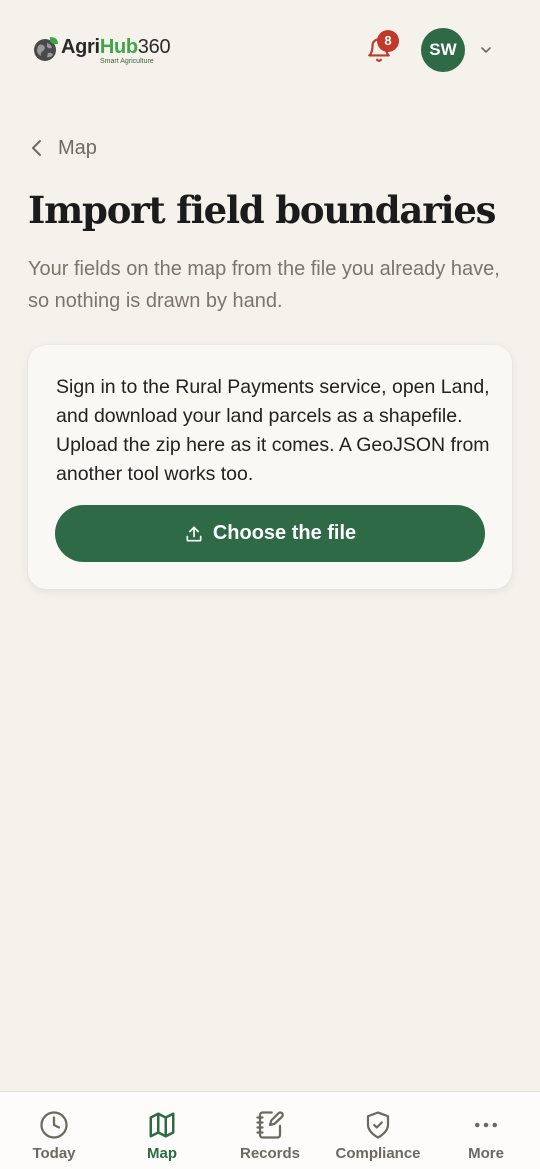  I want to click on nav-label-today: Today, so click(54, 1153).